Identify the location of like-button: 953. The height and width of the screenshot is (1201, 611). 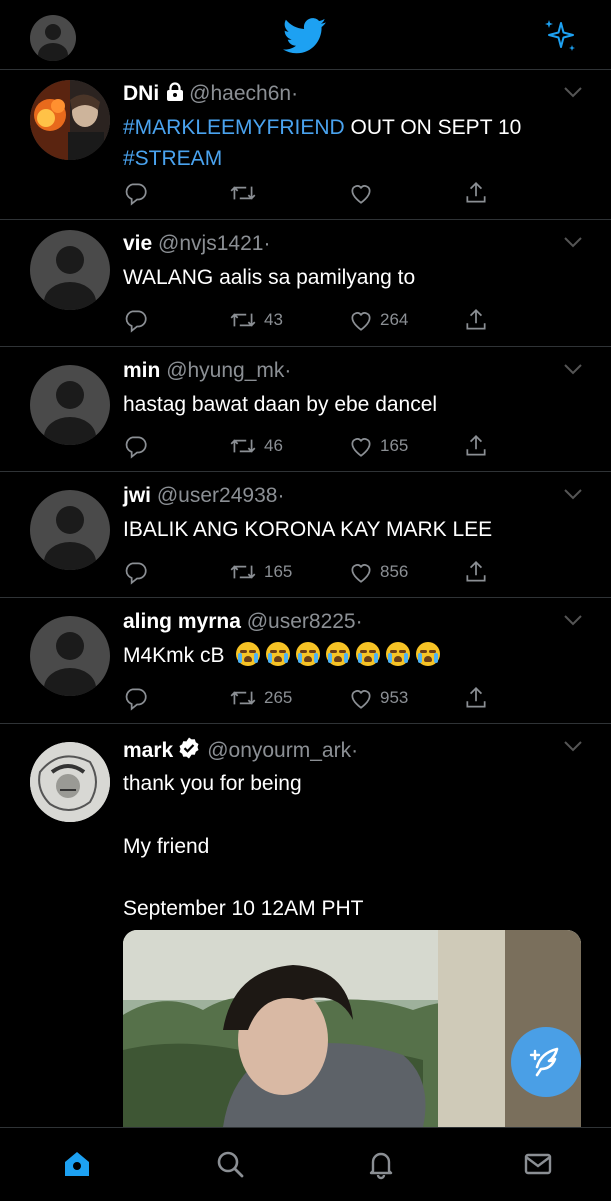
(378, 698).